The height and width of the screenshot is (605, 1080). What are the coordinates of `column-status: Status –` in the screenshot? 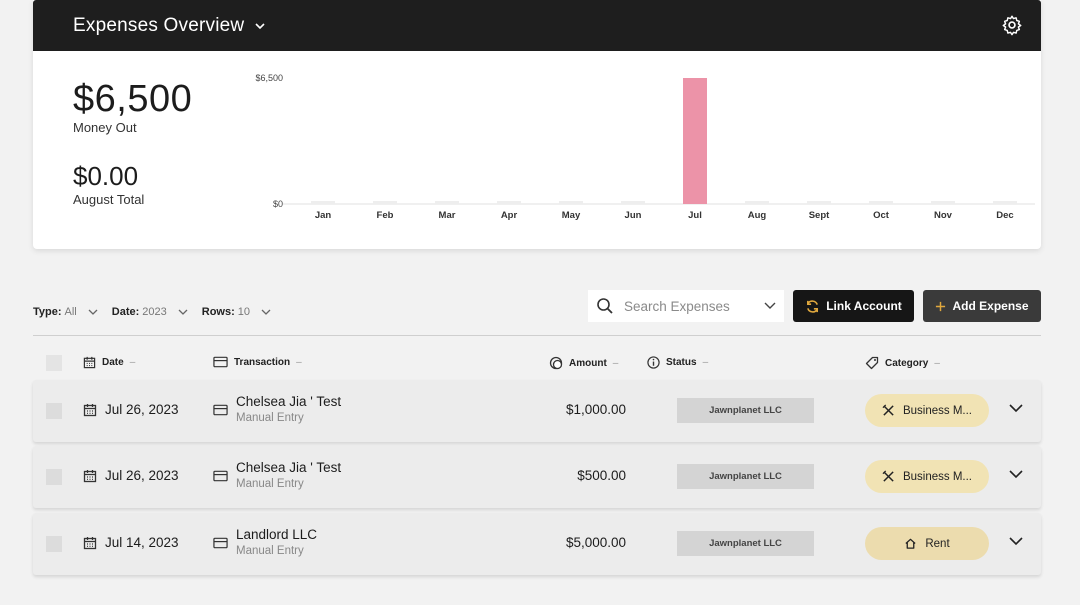 It's located at (677, 362).